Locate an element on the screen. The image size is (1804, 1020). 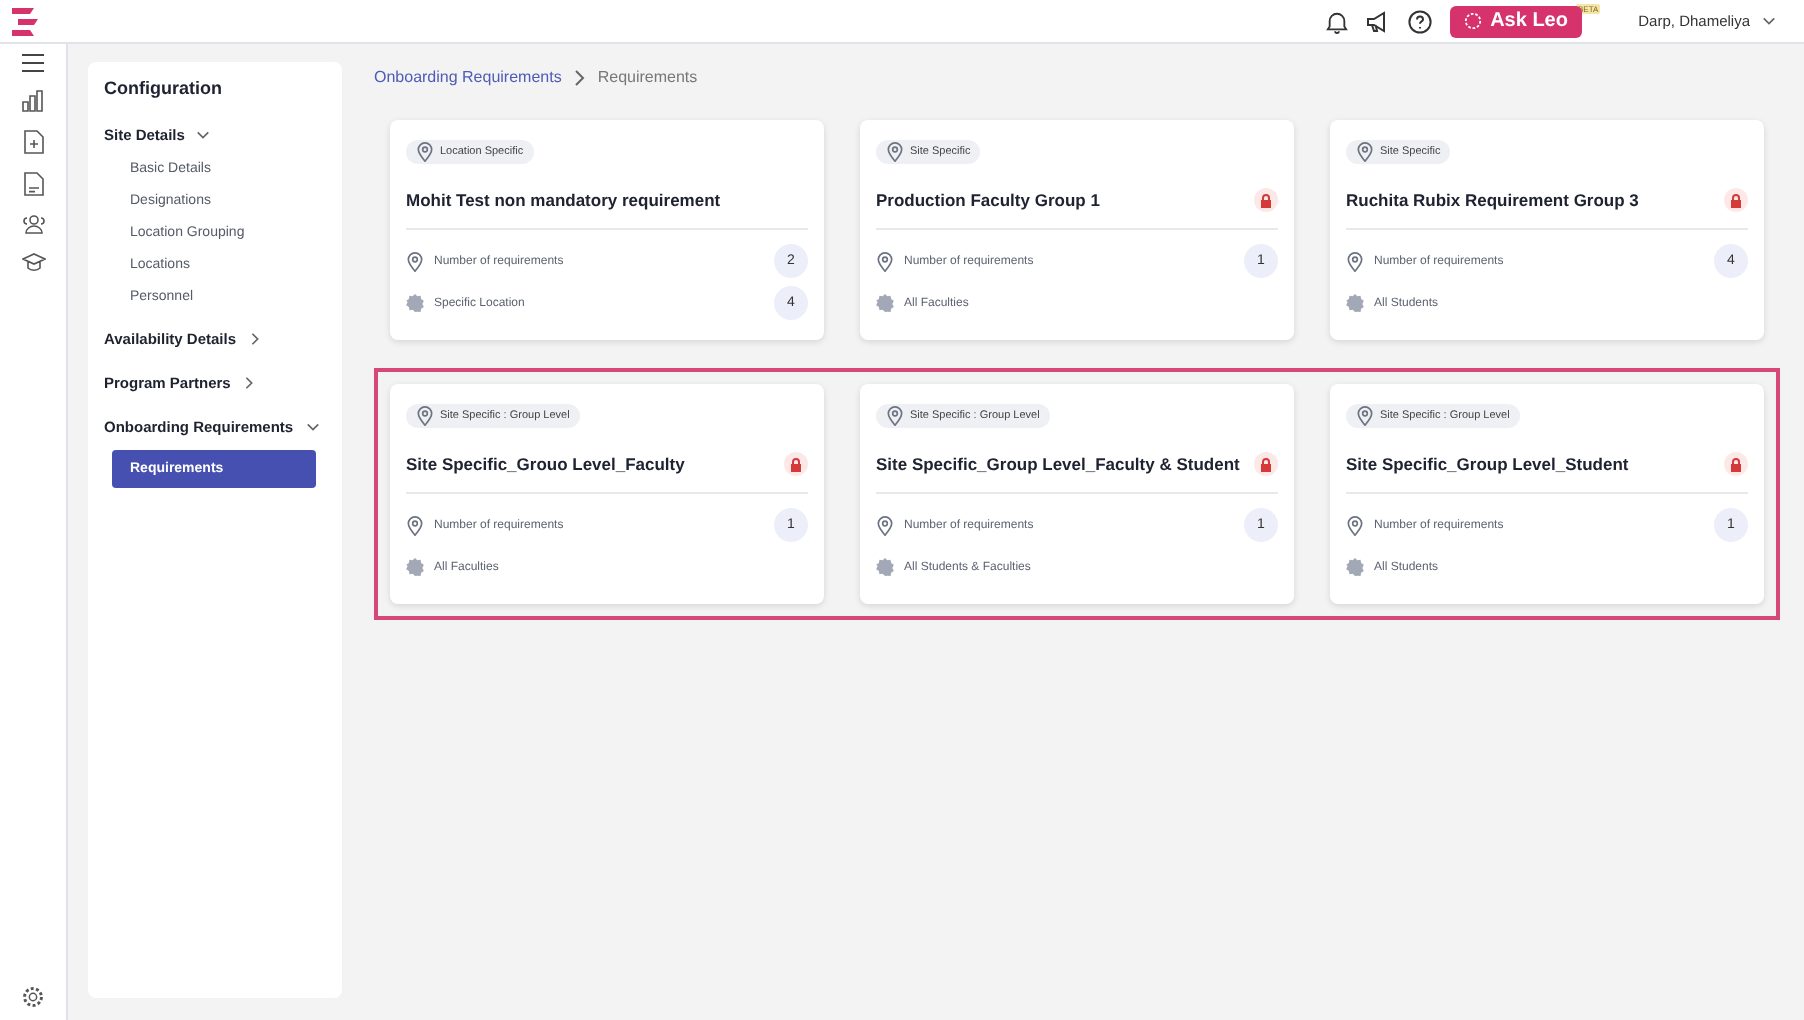
graduation-cap-icon is located at coordinates (33, 262).